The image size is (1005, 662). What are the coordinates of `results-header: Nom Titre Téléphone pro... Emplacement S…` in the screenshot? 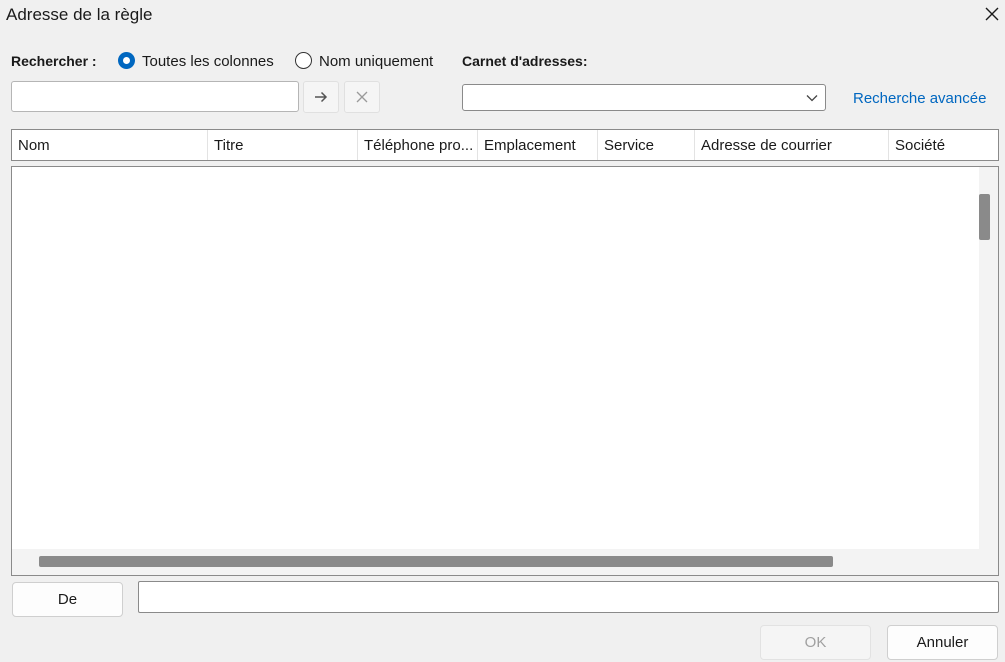 It's located at (505, 145).